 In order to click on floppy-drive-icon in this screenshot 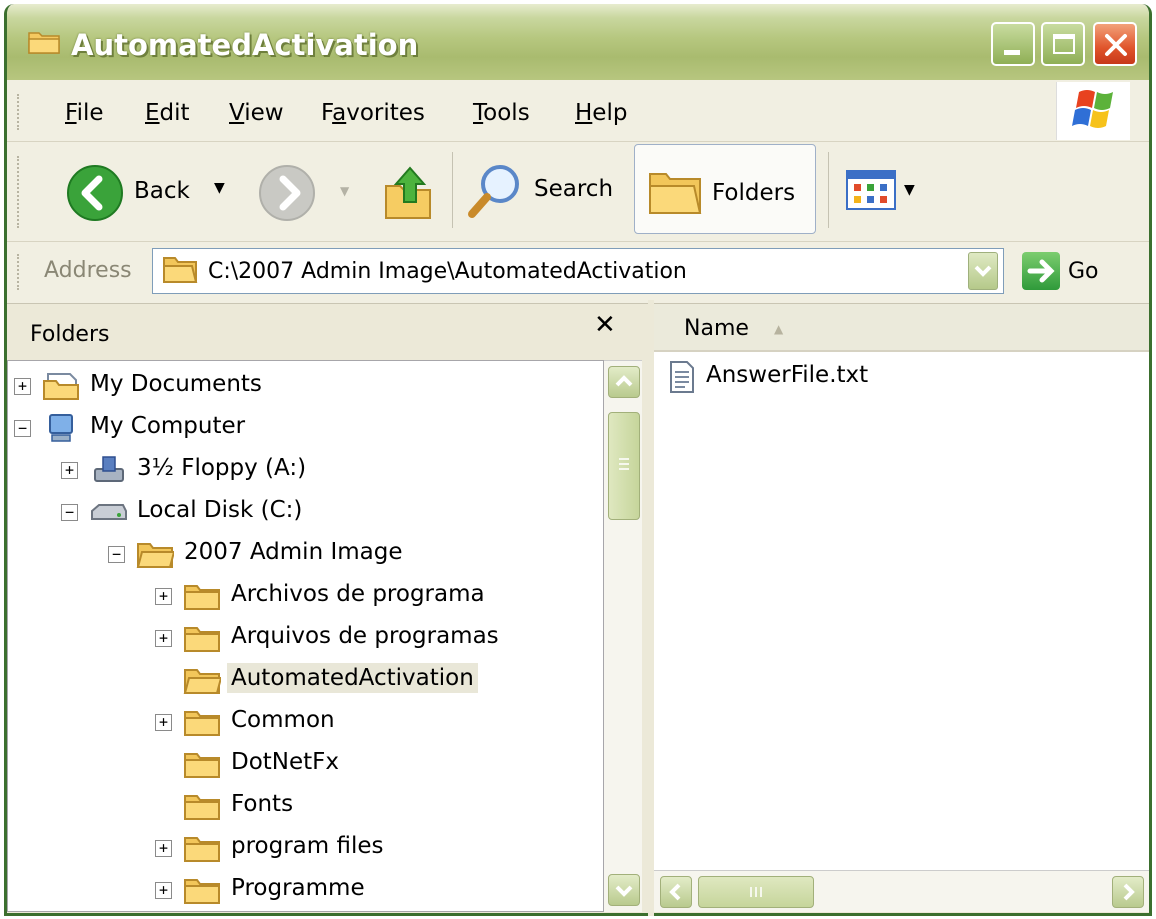, I will do `click(109, 469)`.